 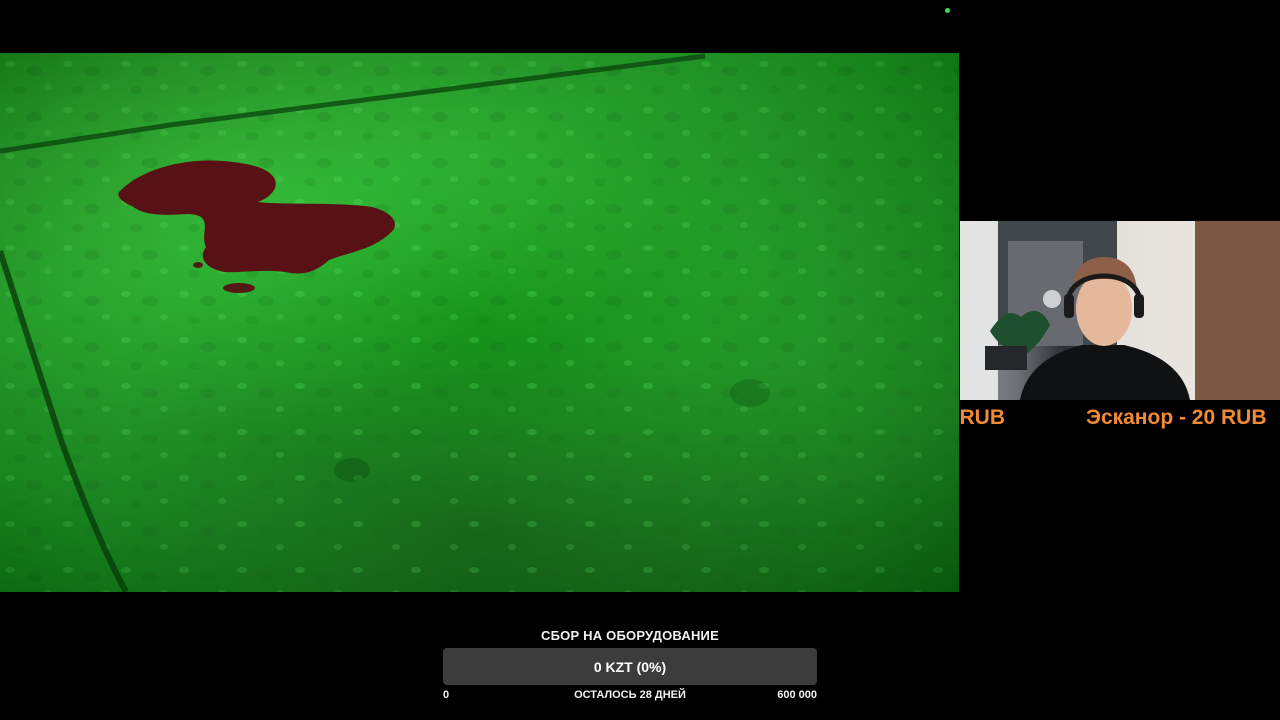 What do you see at coordinates (1176, 417) in the screenshot?
I see `donation-ticker-right: Эсканор - 20 RUB` at bounding box center [1176, 417].